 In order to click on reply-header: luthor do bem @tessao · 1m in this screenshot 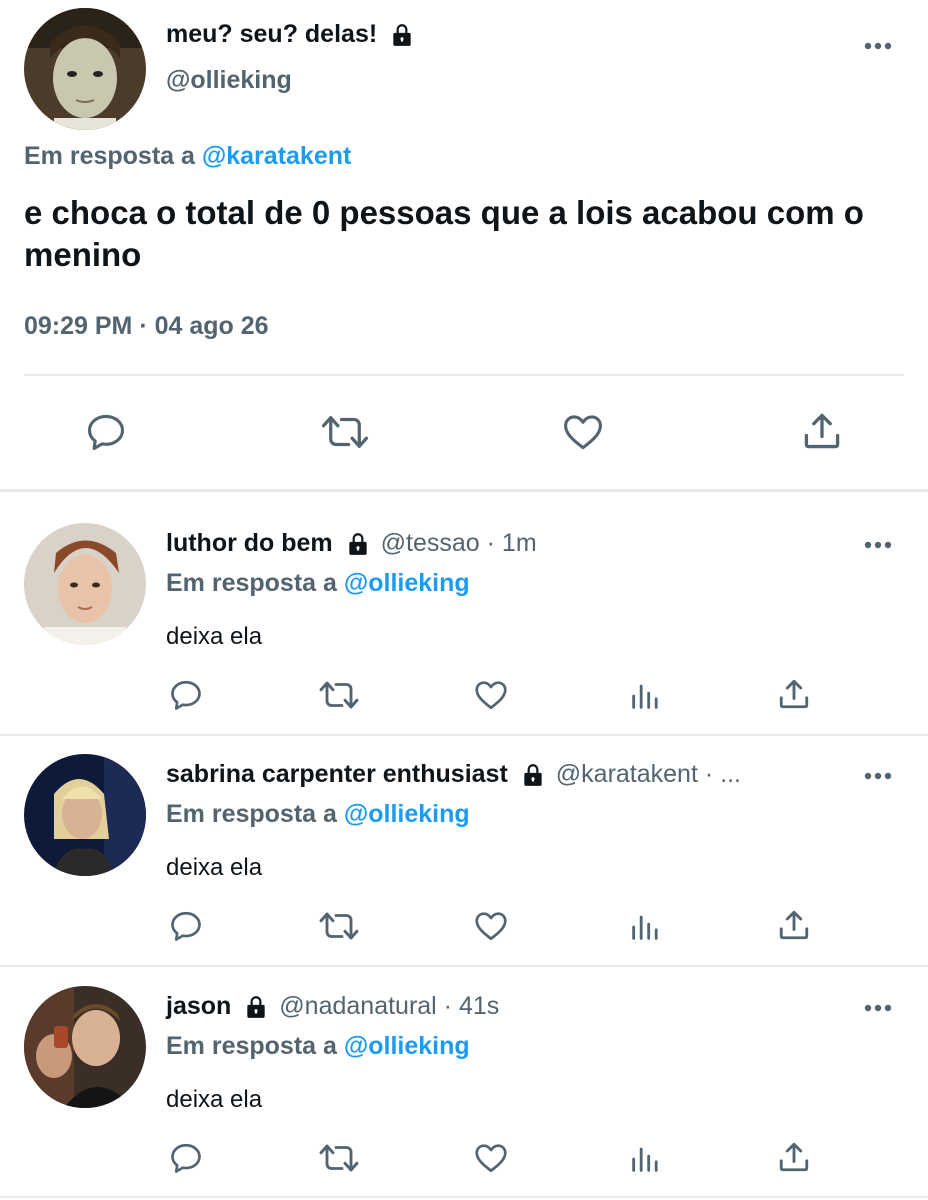, I will do `click(351, 543)`.